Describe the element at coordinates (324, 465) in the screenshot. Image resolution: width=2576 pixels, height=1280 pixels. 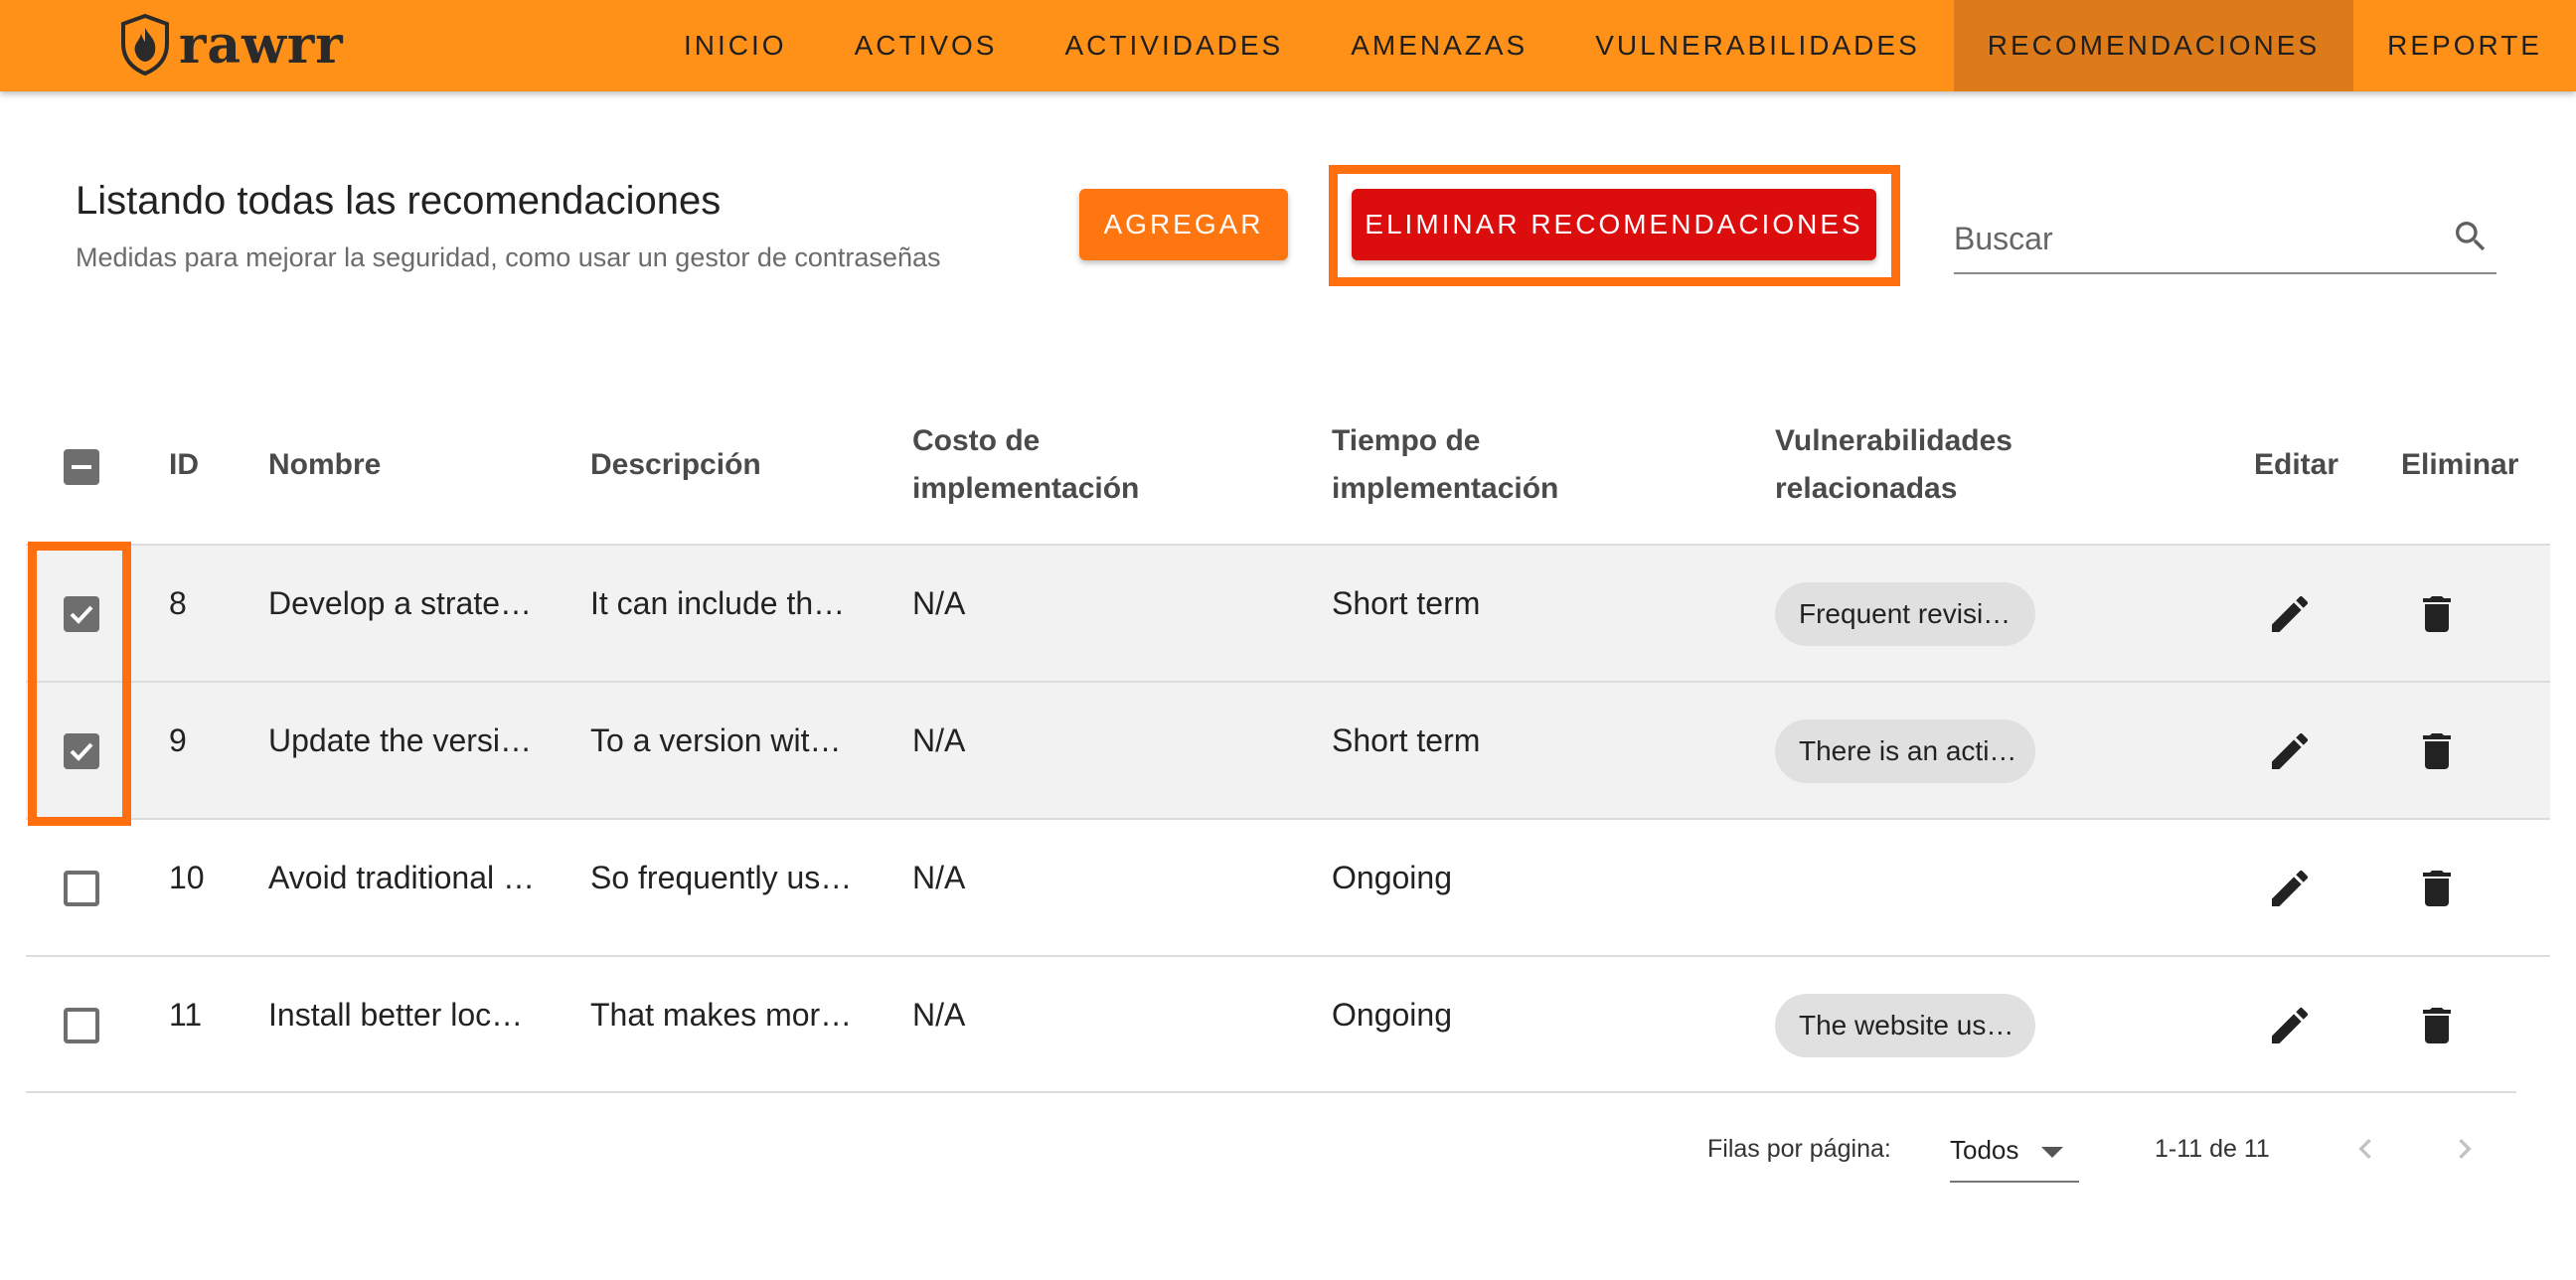
I see `column-header-name: Nombre` at that location.